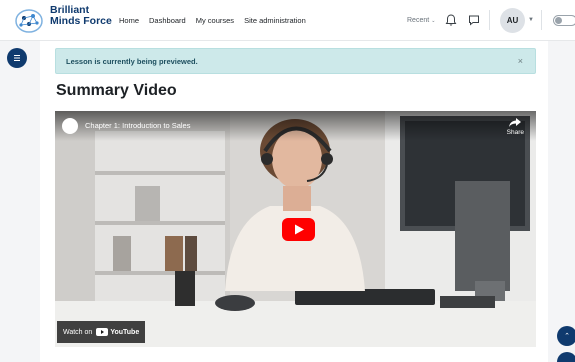 The width and height of the screenshot is (575, 362). I want to click on nav-home: Home, so click(129, 20).